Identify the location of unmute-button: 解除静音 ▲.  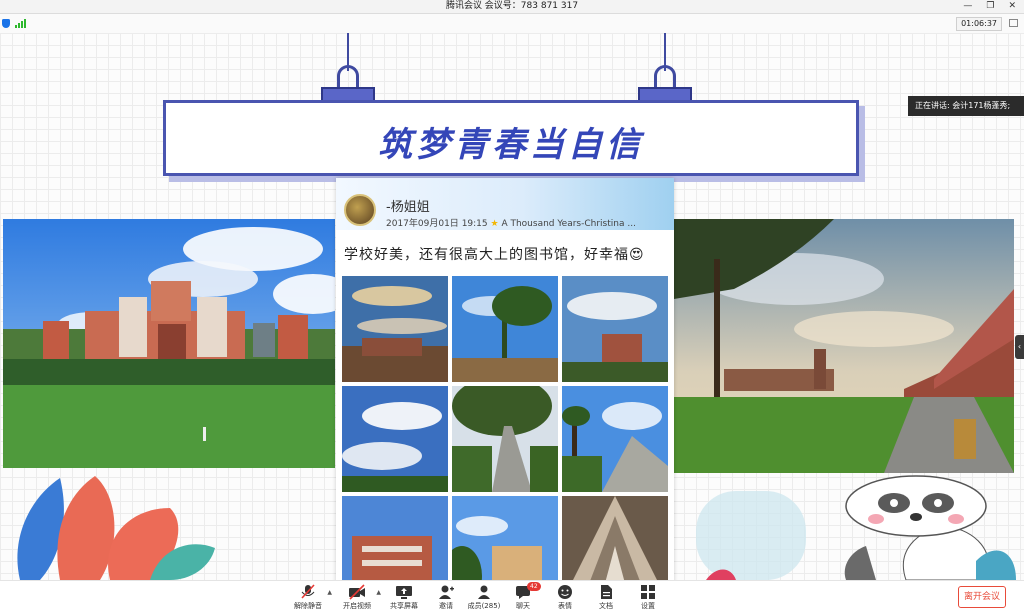
(310, 597).